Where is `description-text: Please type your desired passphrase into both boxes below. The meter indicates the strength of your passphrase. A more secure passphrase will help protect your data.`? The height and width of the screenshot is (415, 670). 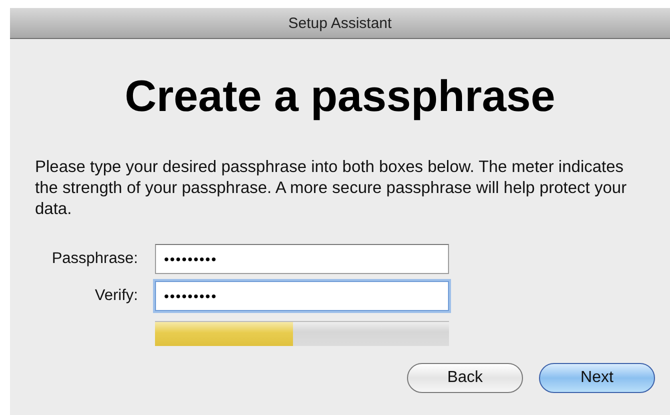
description-text: Please type your desired passphrase into both boxes below. The meter indicates the strength of your passphrase. A more secure passphrase will help protect your data. is located at coordinates (331, 188).